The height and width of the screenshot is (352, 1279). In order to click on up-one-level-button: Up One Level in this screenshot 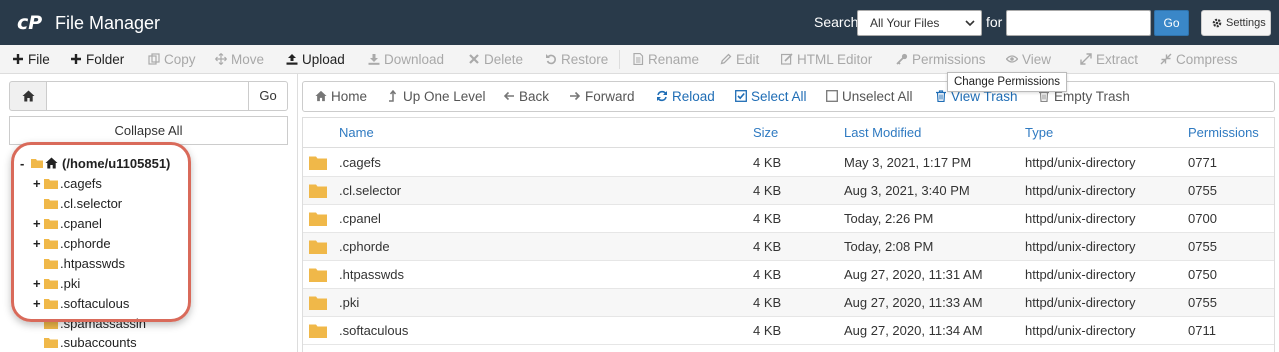, I will do `click(436, 96)`.